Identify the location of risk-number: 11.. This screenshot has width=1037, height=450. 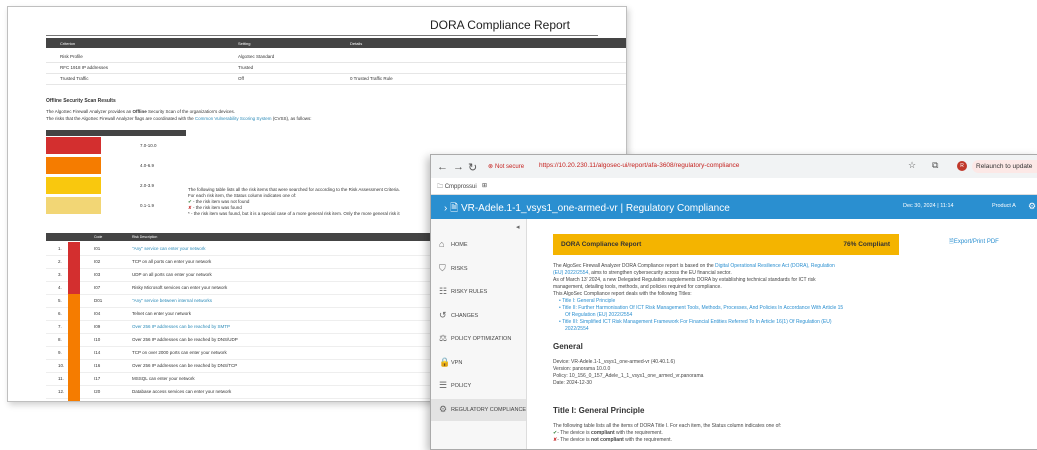
(61, 378).